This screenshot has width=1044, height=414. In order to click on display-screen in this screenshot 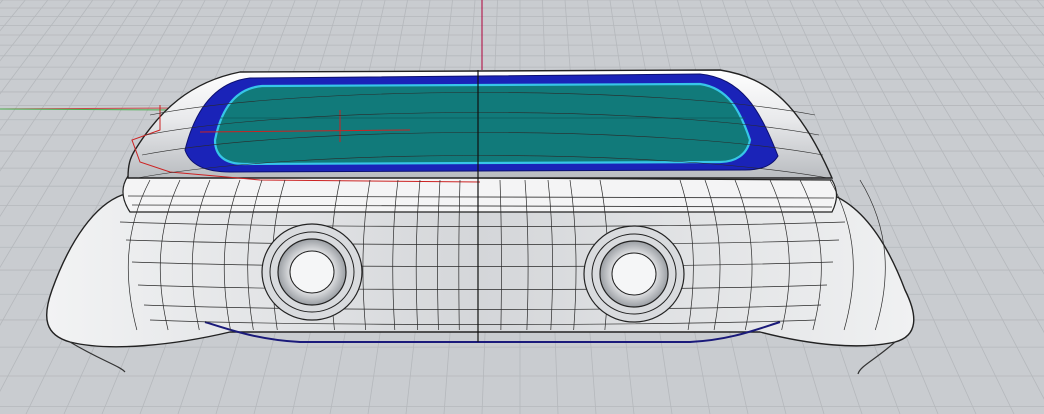, I will do `click(482, 124)`.